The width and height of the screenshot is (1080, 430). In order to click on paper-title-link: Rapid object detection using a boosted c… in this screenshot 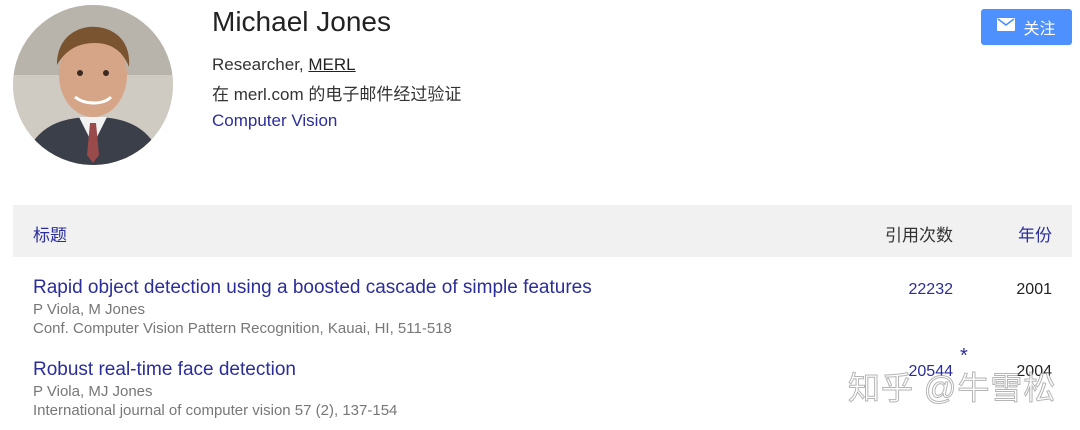, I will do `click(312, 288)`.